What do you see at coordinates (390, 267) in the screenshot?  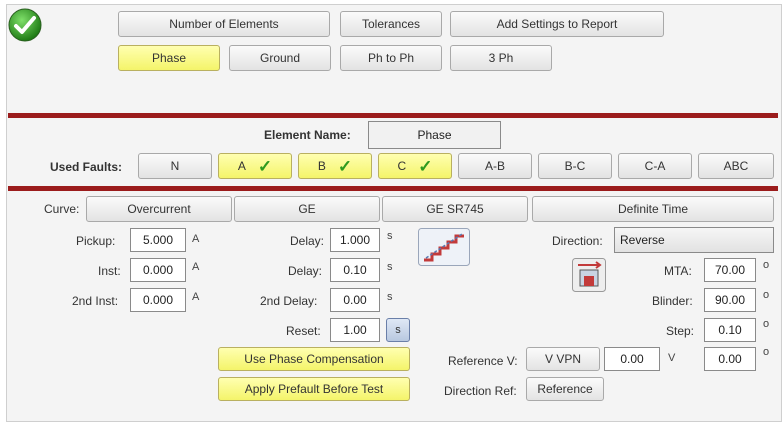 I see `delay-b-unit: s` at bounding box center [390, 267].